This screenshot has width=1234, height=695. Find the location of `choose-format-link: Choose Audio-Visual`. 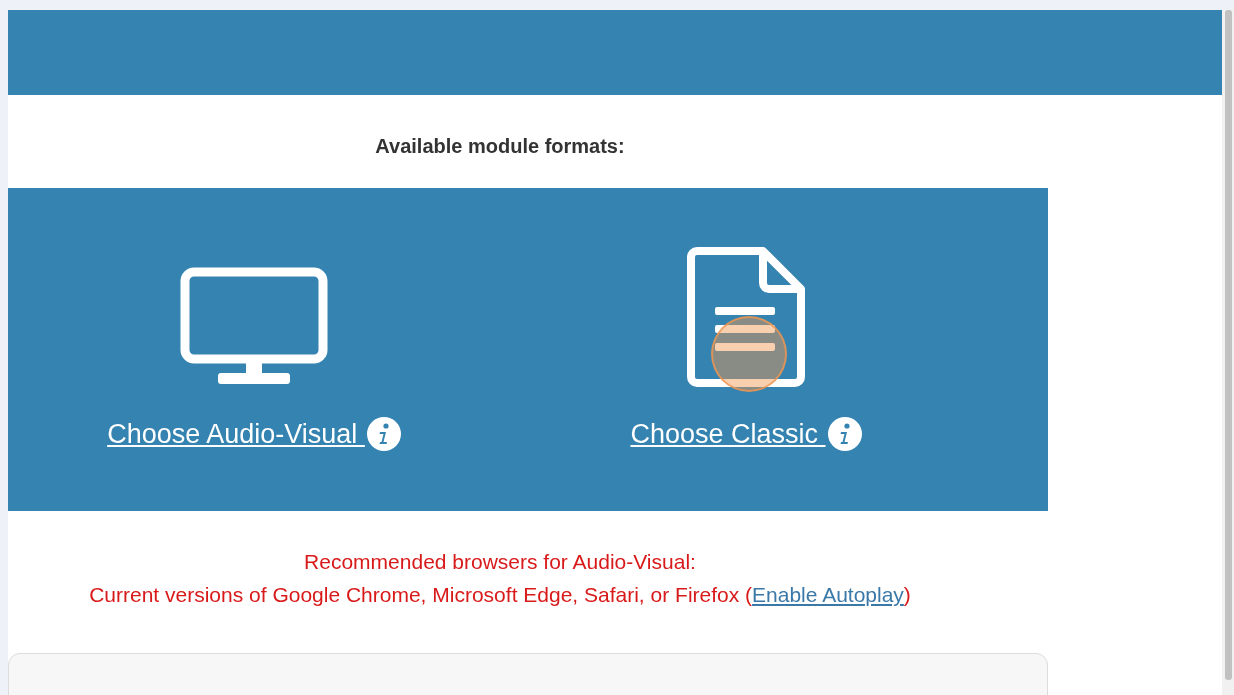

choose-format-link: Choose Audio-Visual is located at coordinates (236, 434).